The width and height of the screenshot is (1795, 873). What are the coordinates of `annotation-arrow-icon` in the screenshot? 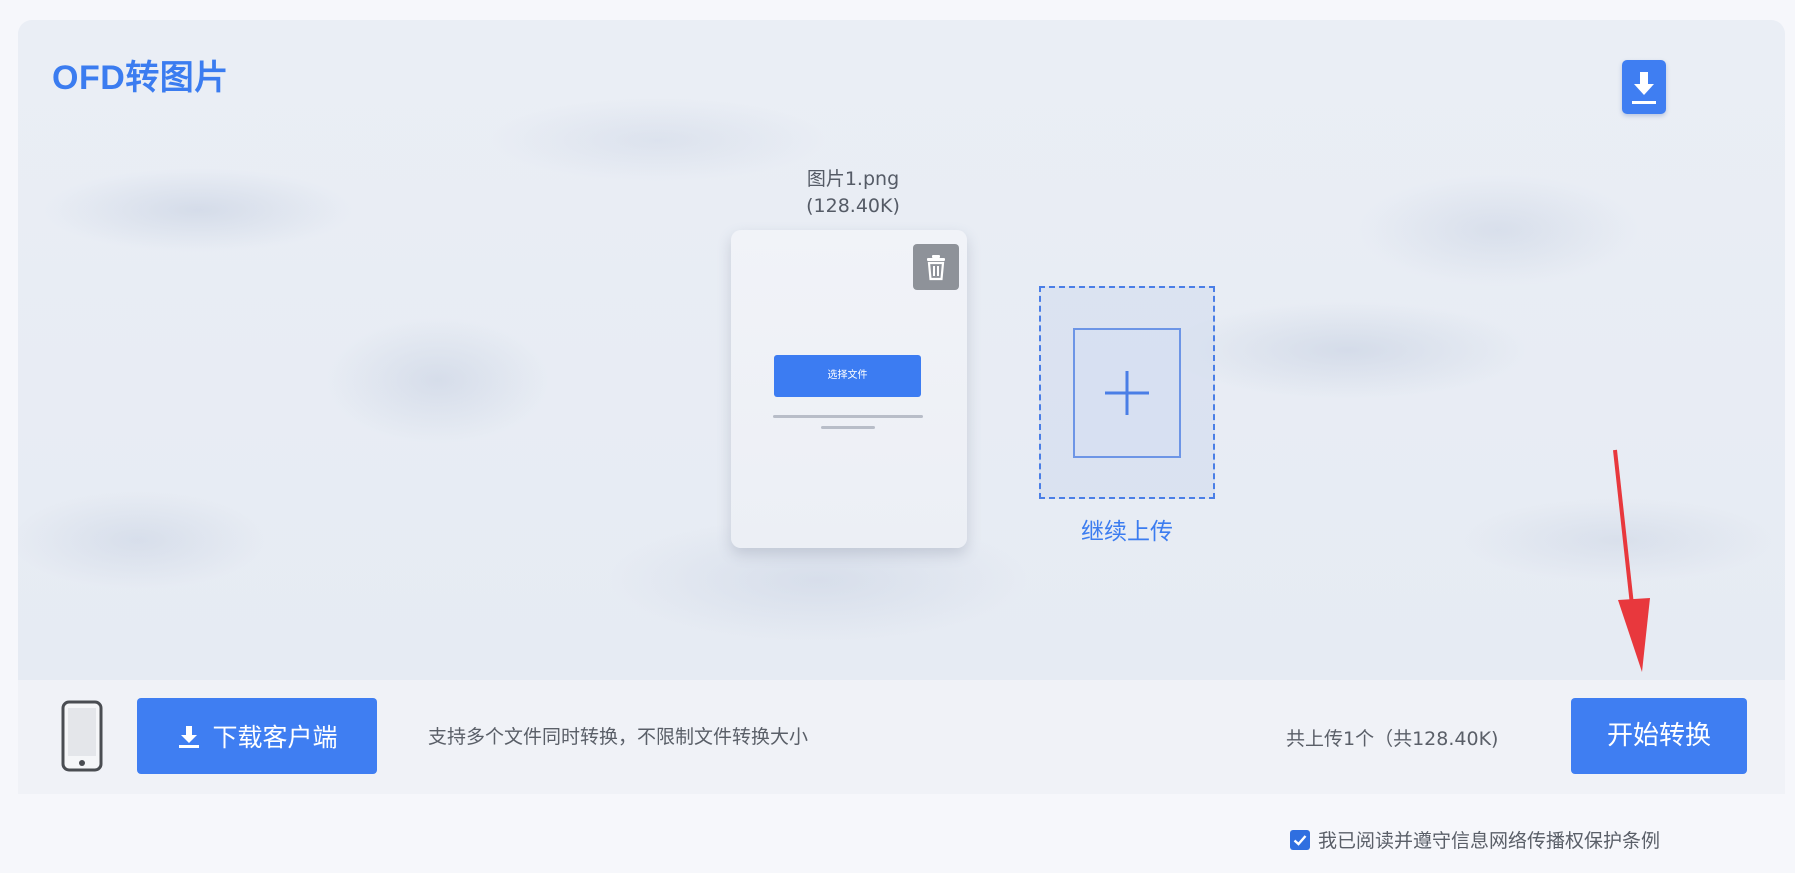 It's located at (1631, 560).